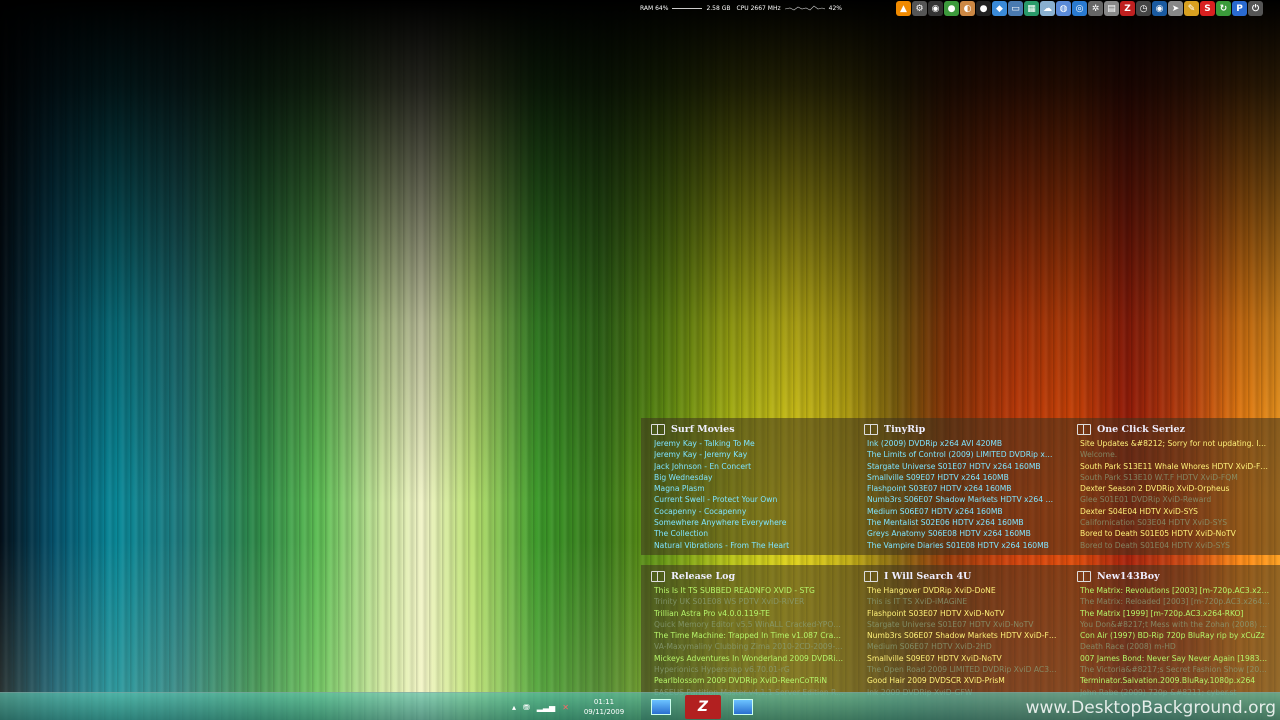  What do you see at coordinates (1047, 8) in the screenshot?
I see `cloud-icon: ☁` at bounding box center [1047, 8].